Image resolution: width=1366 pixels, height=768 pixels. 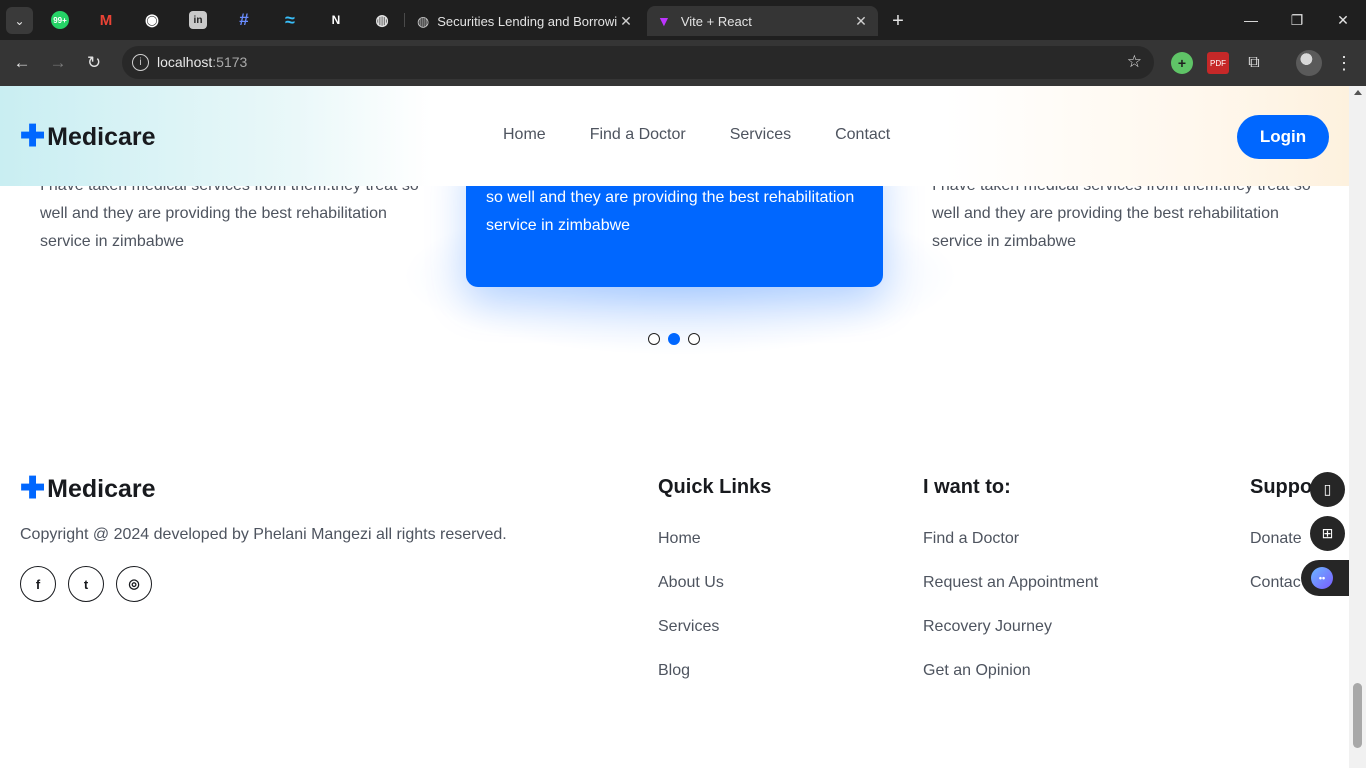 I want to click on scroll-up-arrow-icon, so click(x=1358, y=92).